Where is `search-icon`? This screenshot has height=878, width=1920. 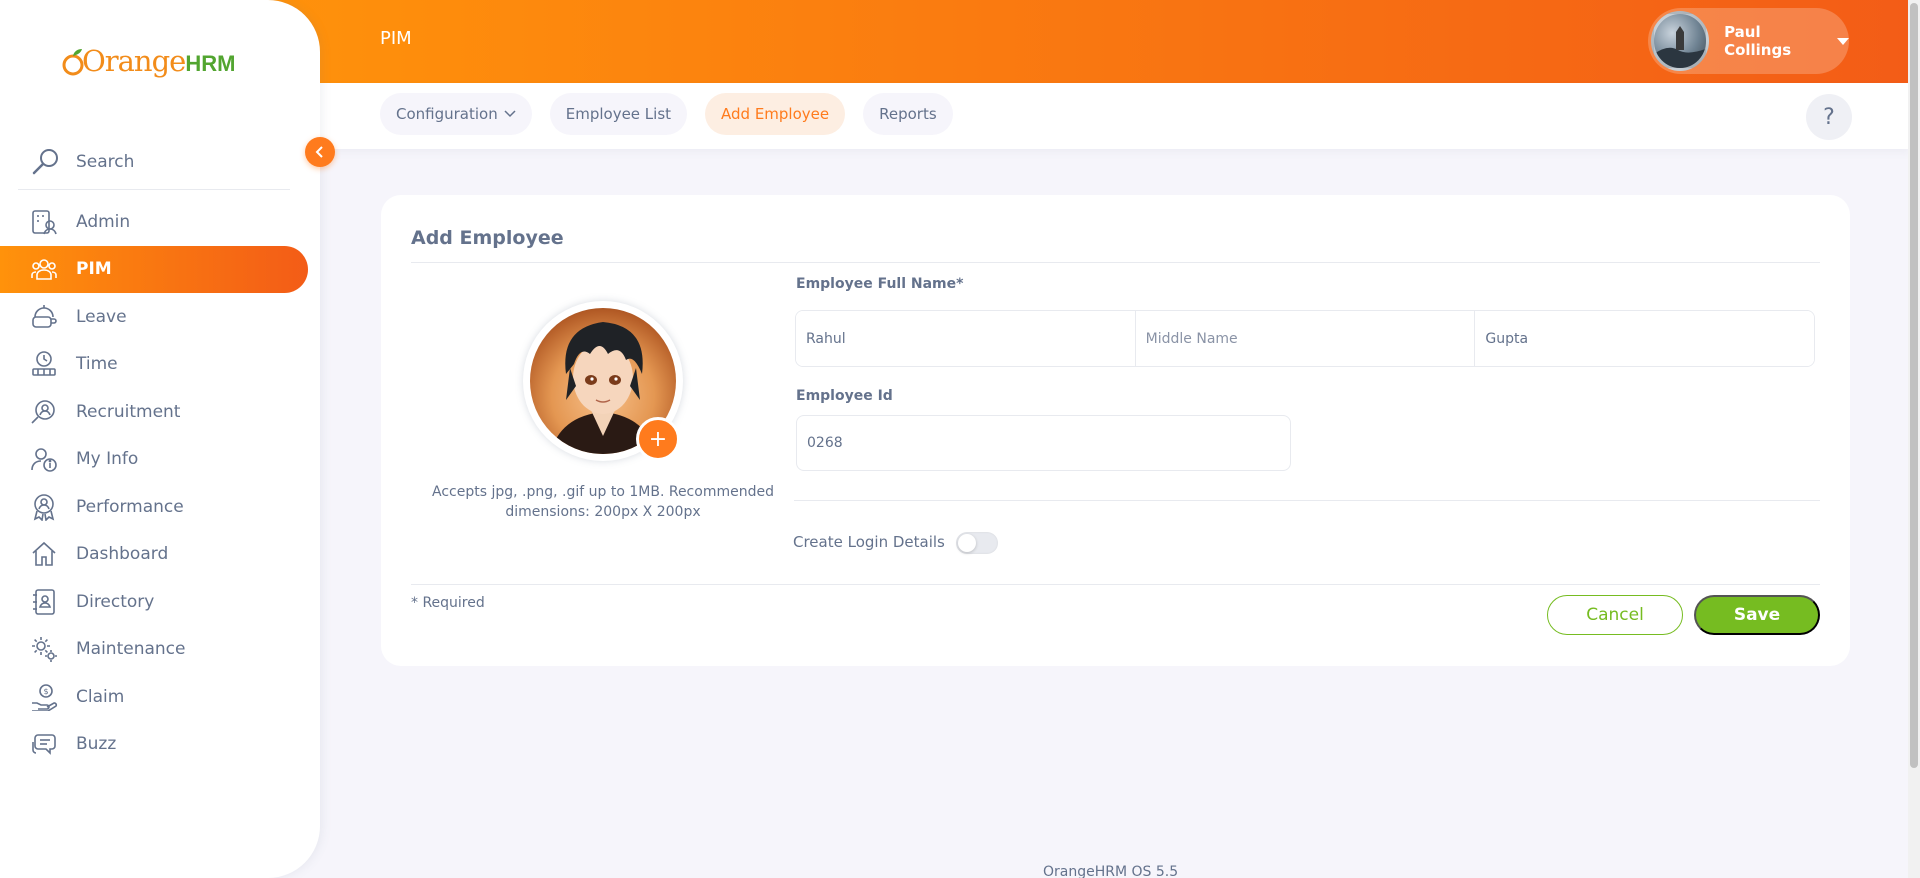 search-icon is located at coordinates (46, 162).